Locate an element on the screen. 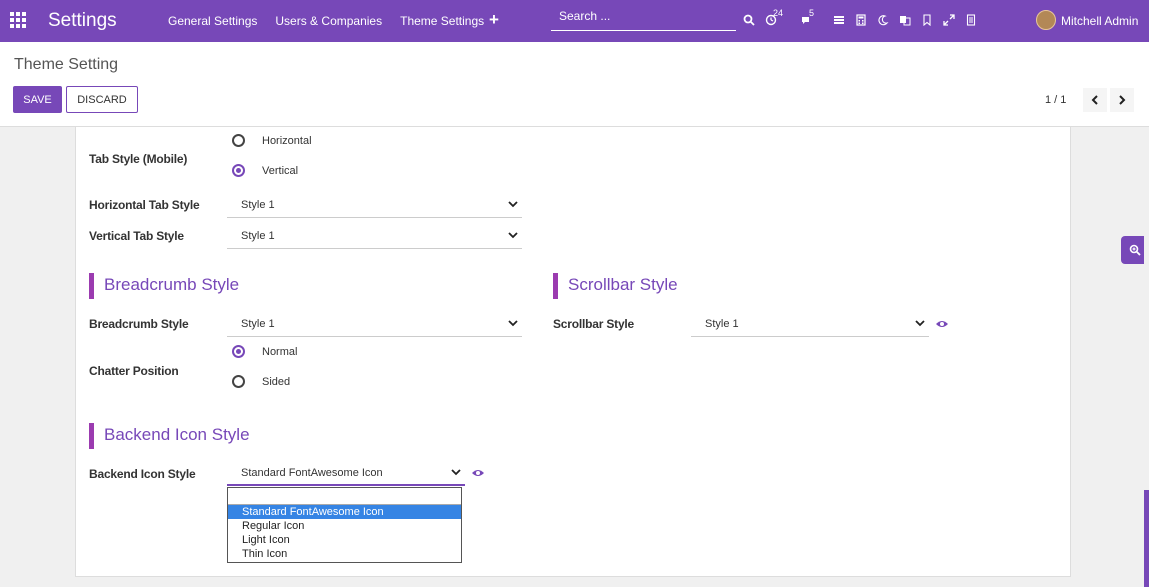 The image size is (1149, 587). radio-normal-label: Normal is located at coordinates (280, 352).